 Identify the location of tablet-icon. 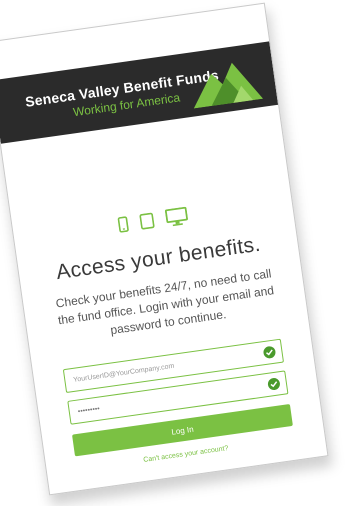
(147, 221).